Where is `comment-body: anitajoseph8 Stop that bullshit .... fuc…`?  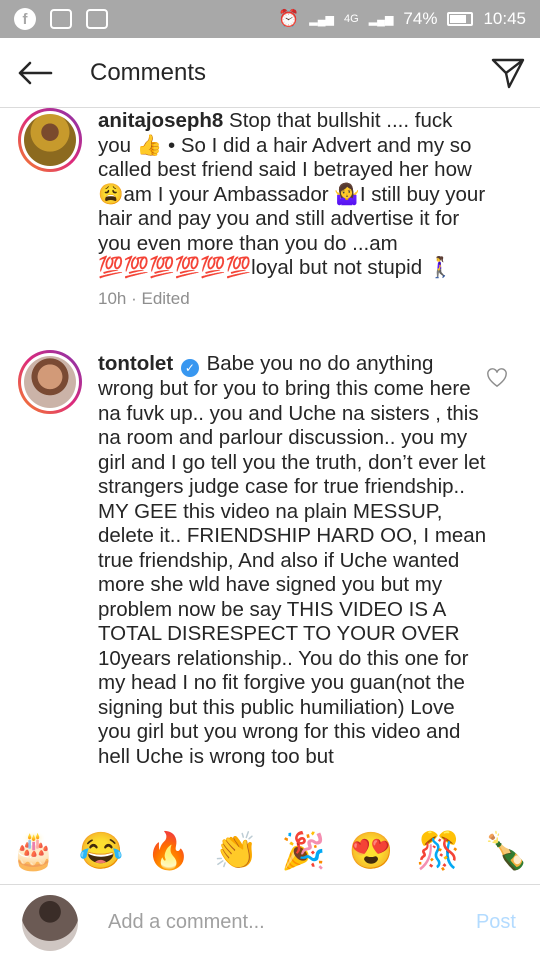 comment-body: anitajoseph8 Stop that bullshit .... fuc… is located at coordinates (293, 195).